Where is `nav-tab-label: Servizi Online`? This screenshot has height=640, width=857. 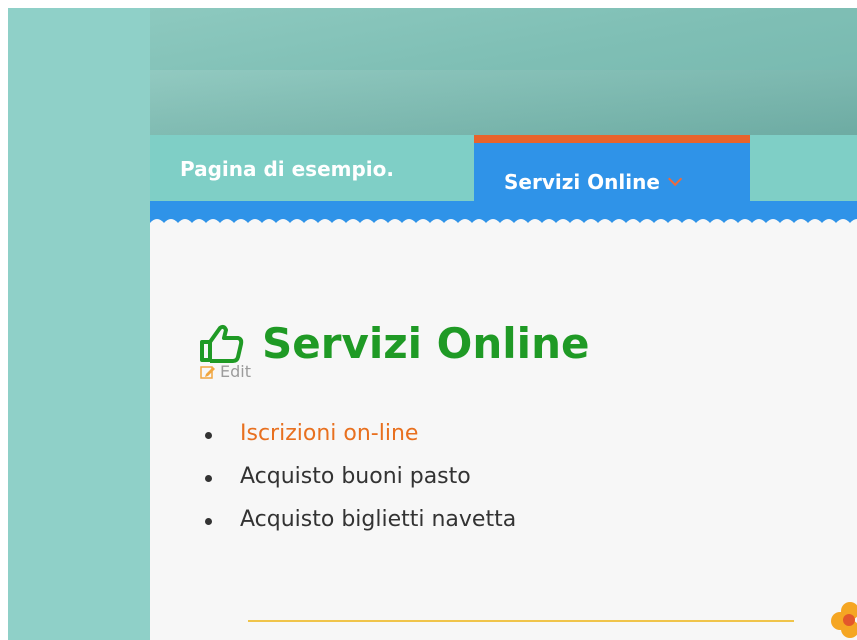 nav-tab-label: Servizi Online is located at coordinates (593, 182).